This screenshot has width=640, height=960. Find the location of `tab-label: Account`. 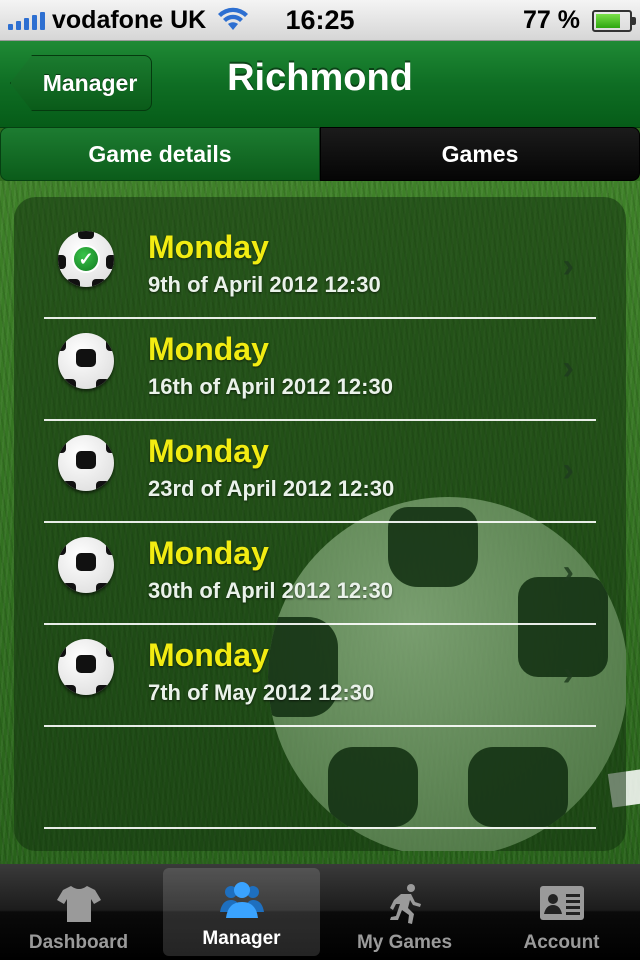

tab-label: Account is located at coordinates (561, 942).